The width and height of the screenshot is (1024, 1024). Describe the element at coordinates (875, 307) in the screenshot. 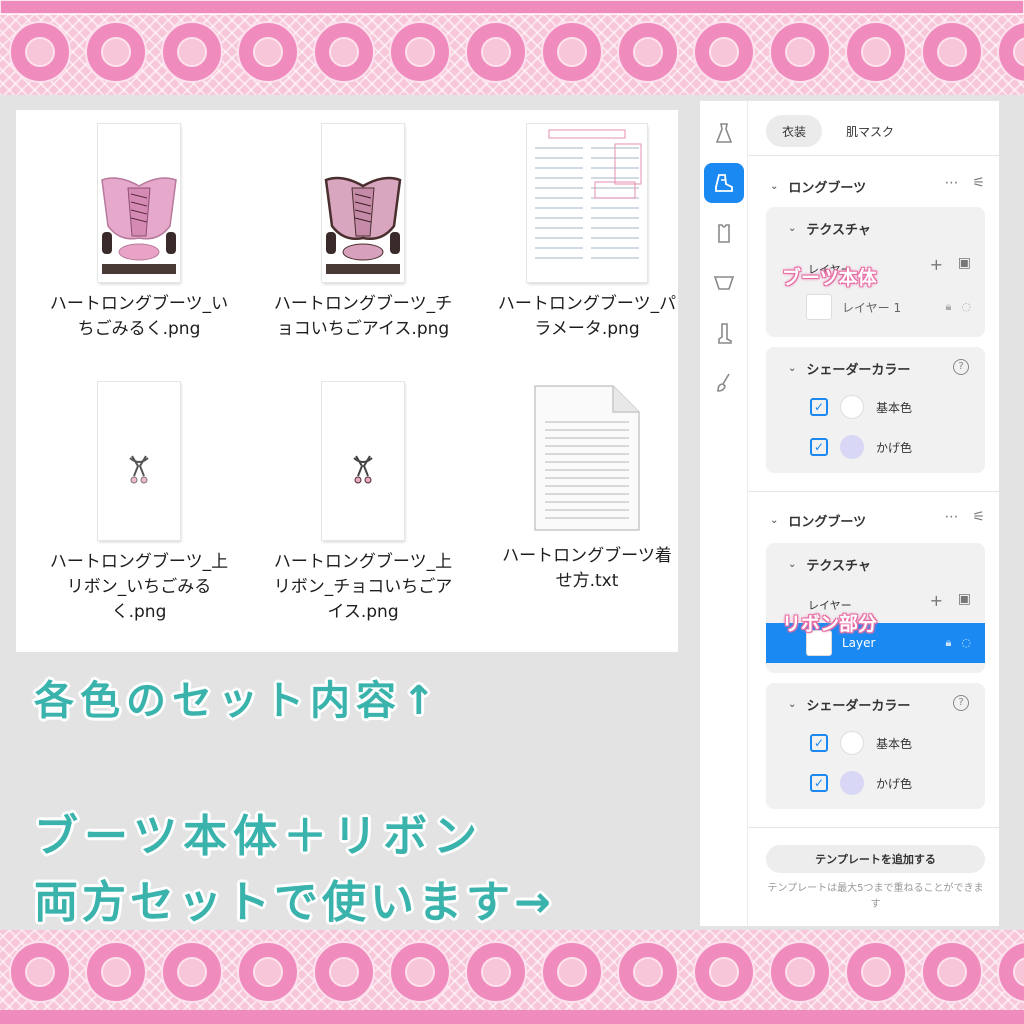

I see `layer-row: レイヤー 1 🔒︎ ◌` at that location.